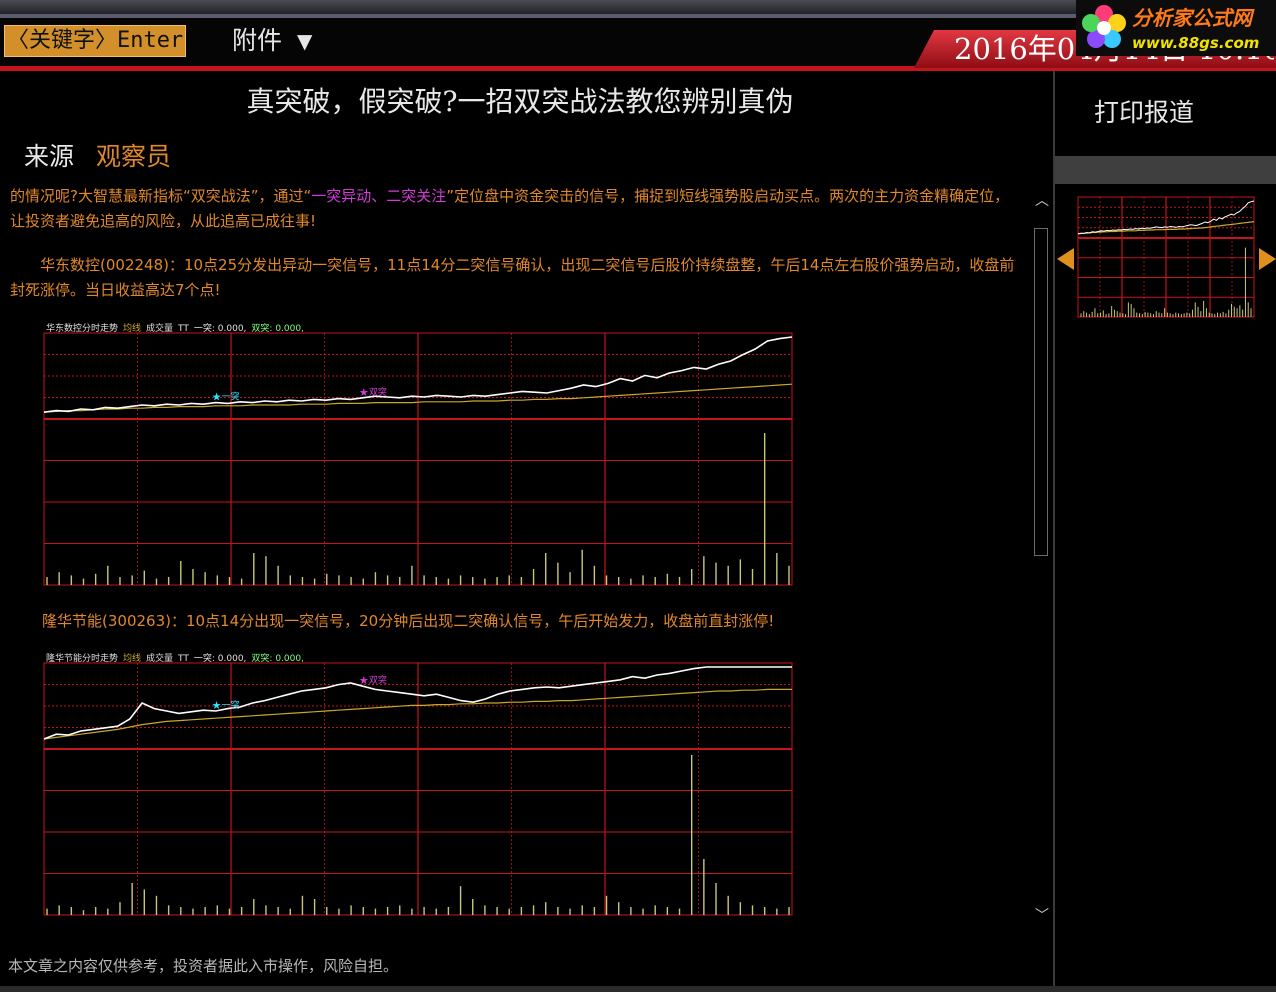 Image resolution: width=1276 pixels, height=992 pixels. I want to click on article-title: 真突破，假突破?一招双突战法教您辨别真伪, so click(520, 101).